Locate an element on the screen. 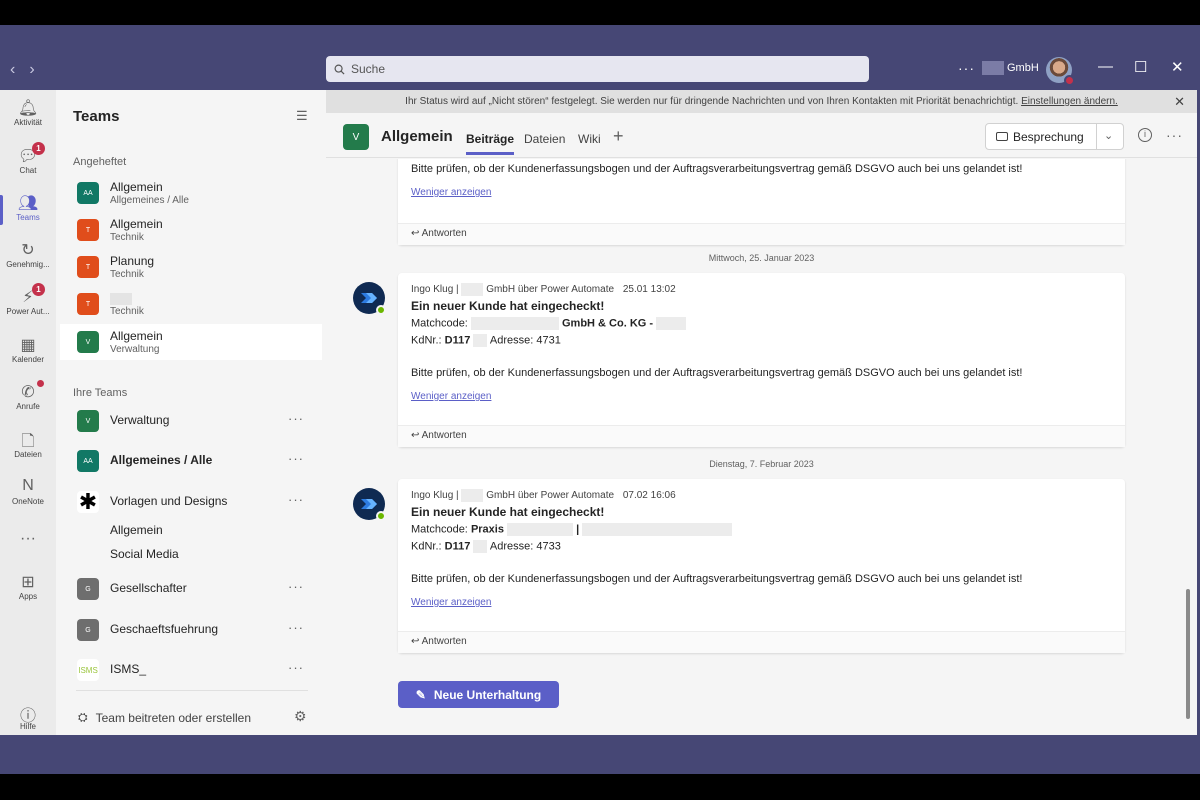 The image size is (1200, 800). rail-calendar: ▦ Kalender is located at coordinates (28, 349).